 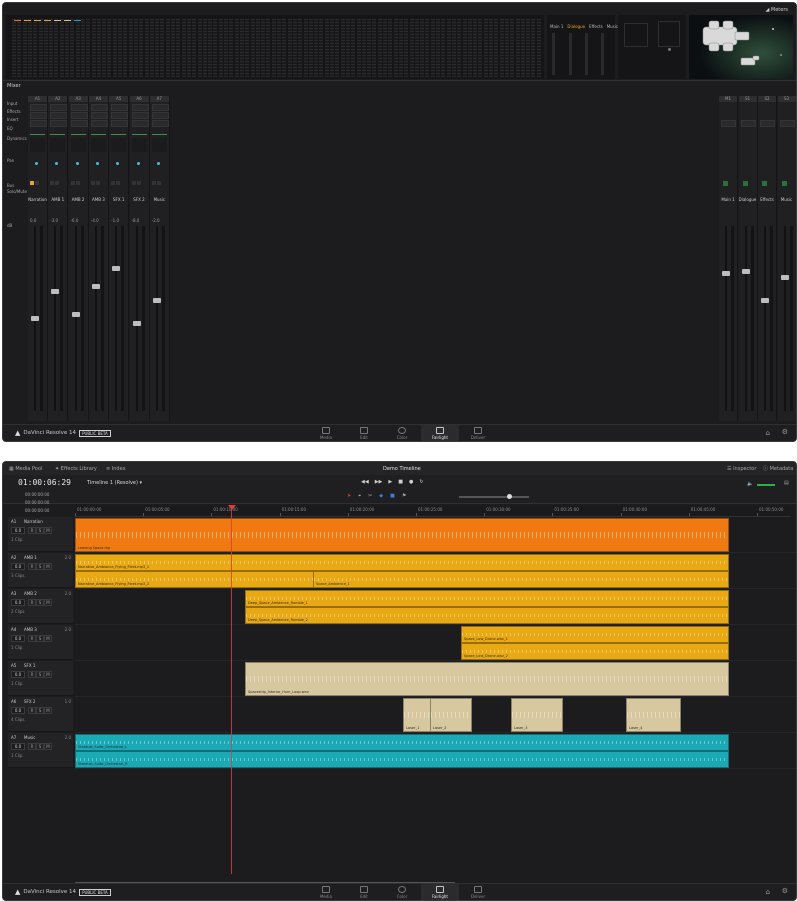 I want to click on track-header: A7 Music 2.0 0.0 R S M 1 Clip, so click(x=40, y=750).